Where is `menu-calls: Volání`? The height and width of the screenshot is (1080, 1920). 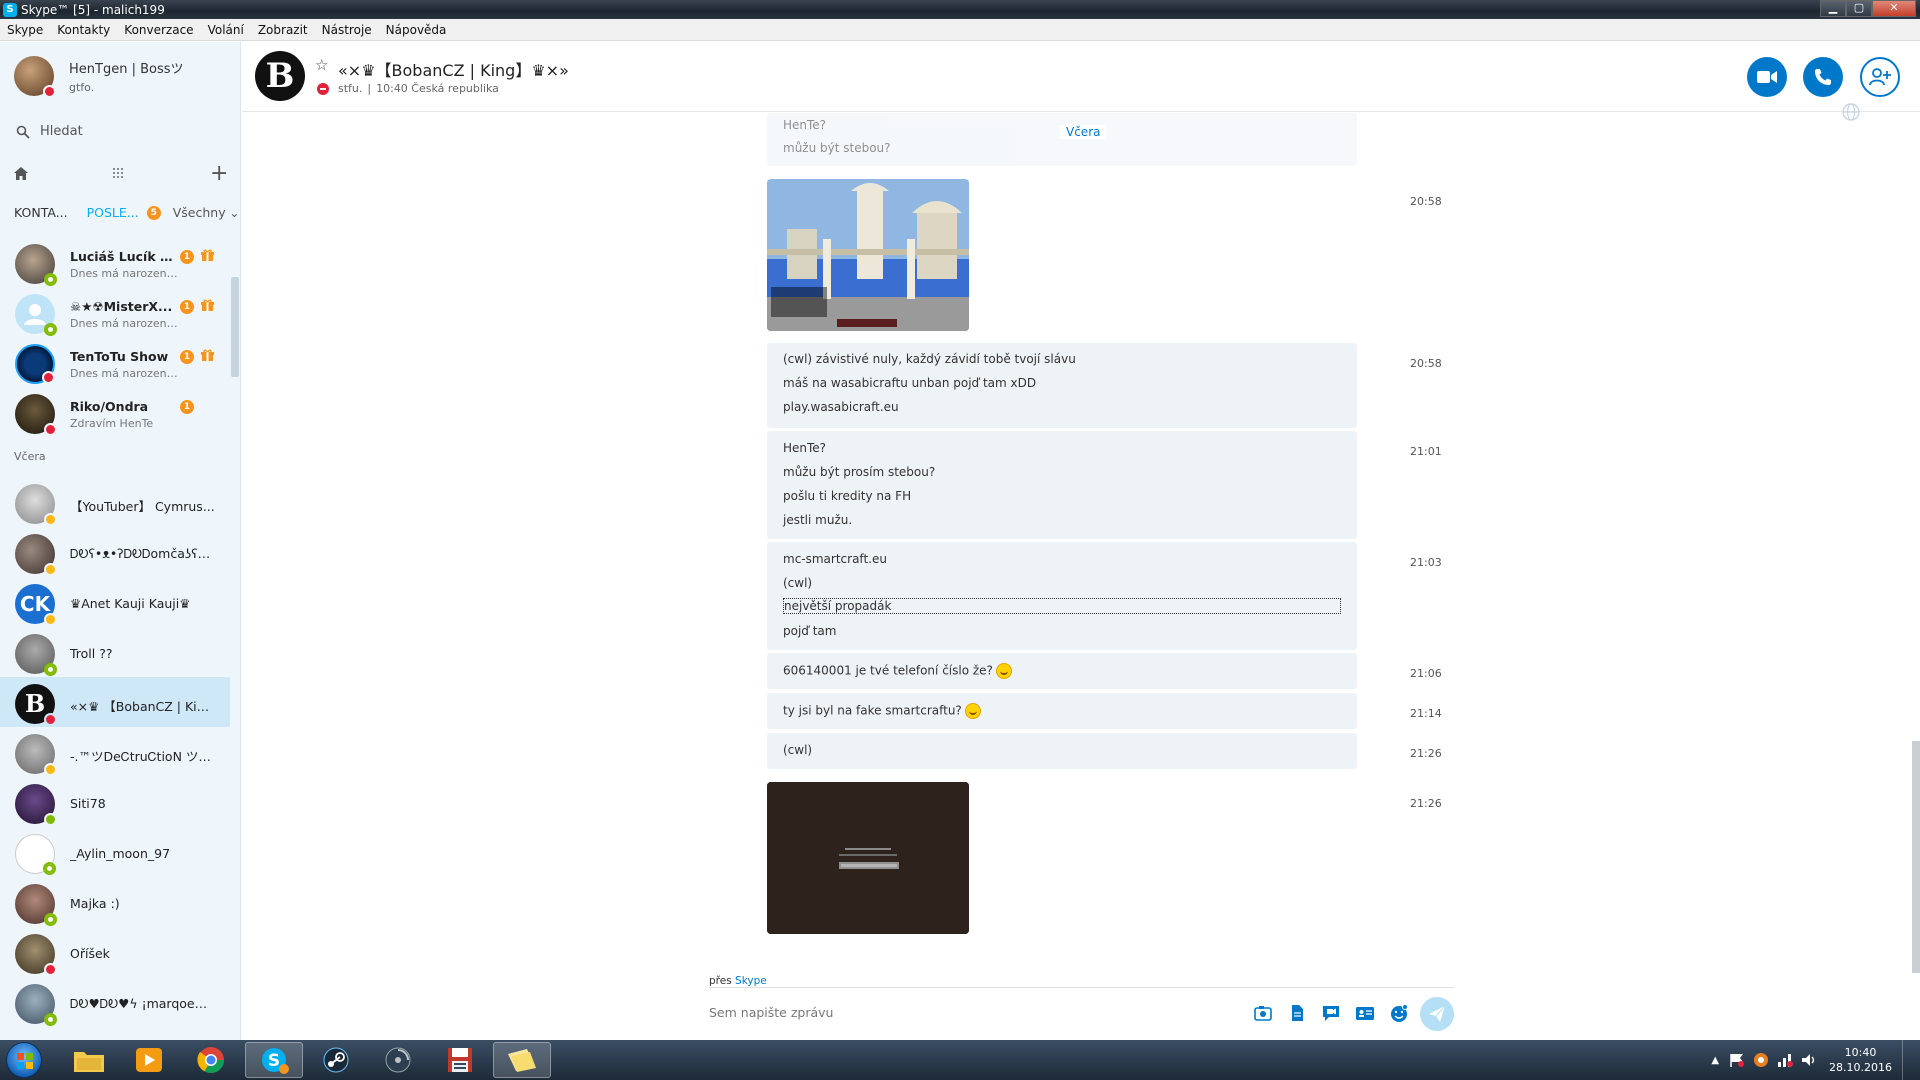
menu-calls: Volání is located at coordinates (226, 30).